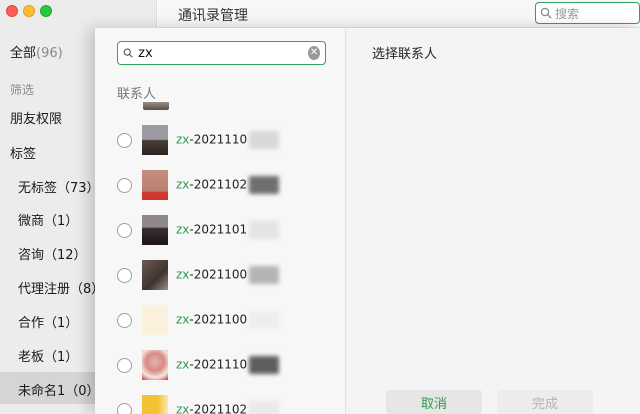 The image size is (640, 414). I want to click on contact-name: zx-2021101, so click(228, 230).